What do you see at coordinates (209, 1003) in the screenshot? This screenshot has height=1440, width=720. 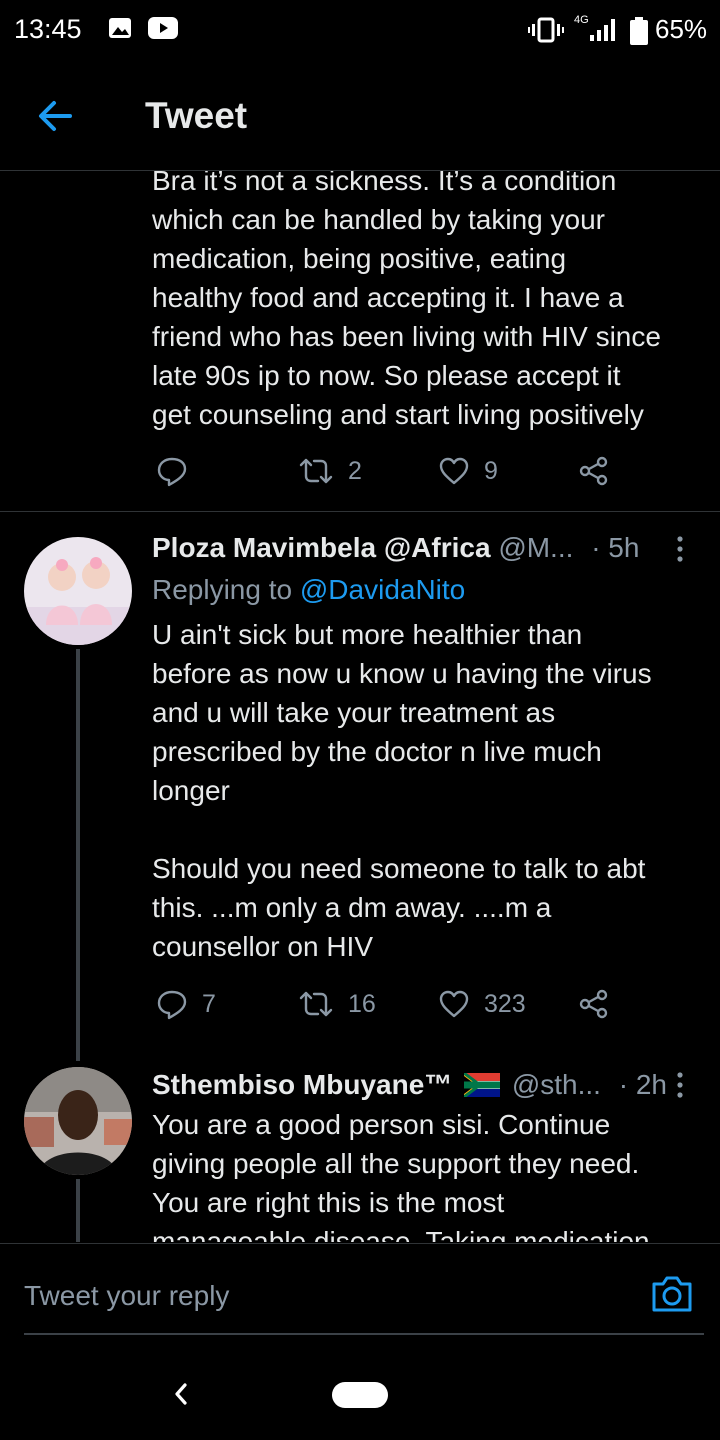 I see `reply-count: 7` at bounding box center [209, 1003].